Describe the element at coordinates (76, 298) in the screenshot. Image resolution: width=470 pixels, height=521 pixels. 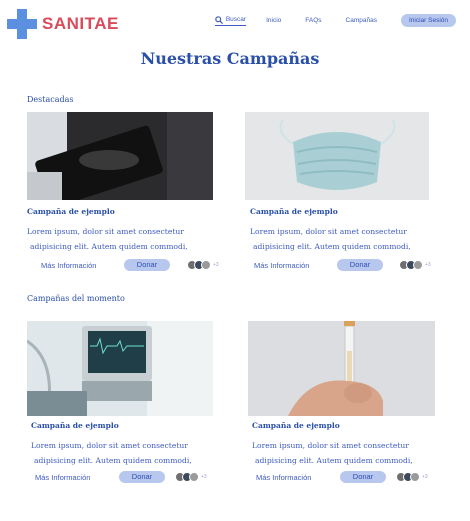
I see `section-title-momento: Campañas del momento` at that location.